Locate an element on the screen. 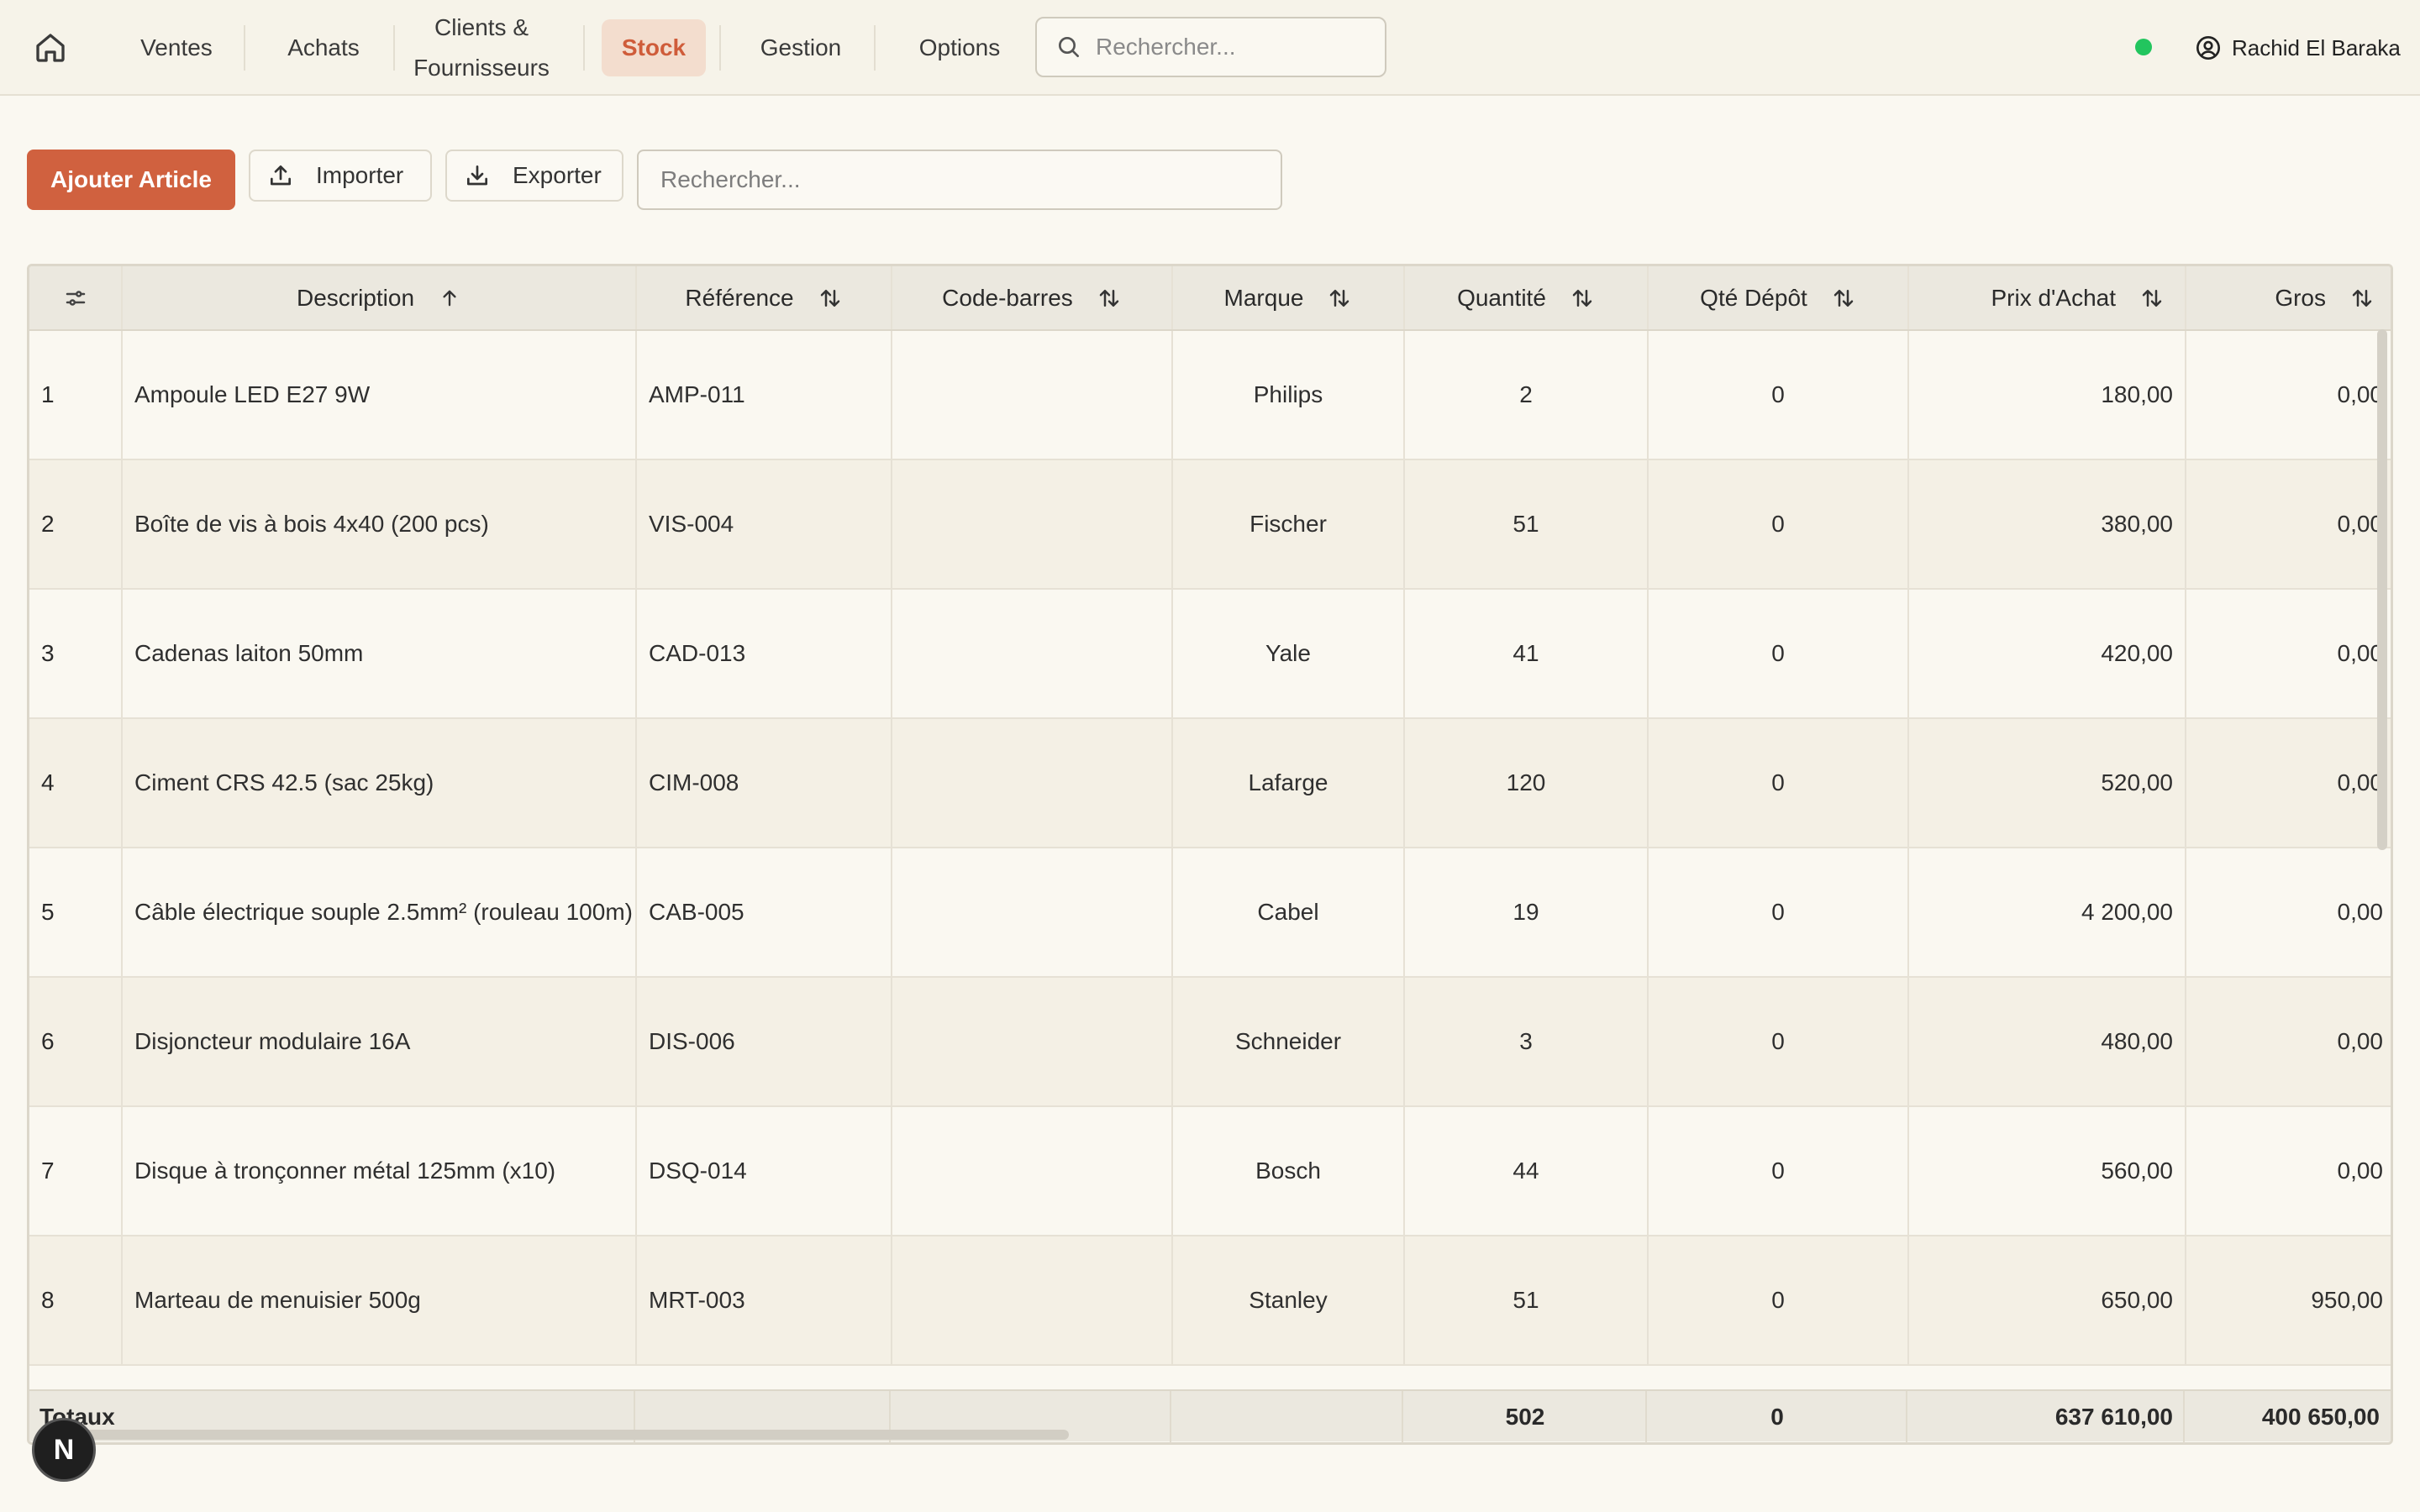  cell-quantity: 41 is located at coordinates (1527, 653).